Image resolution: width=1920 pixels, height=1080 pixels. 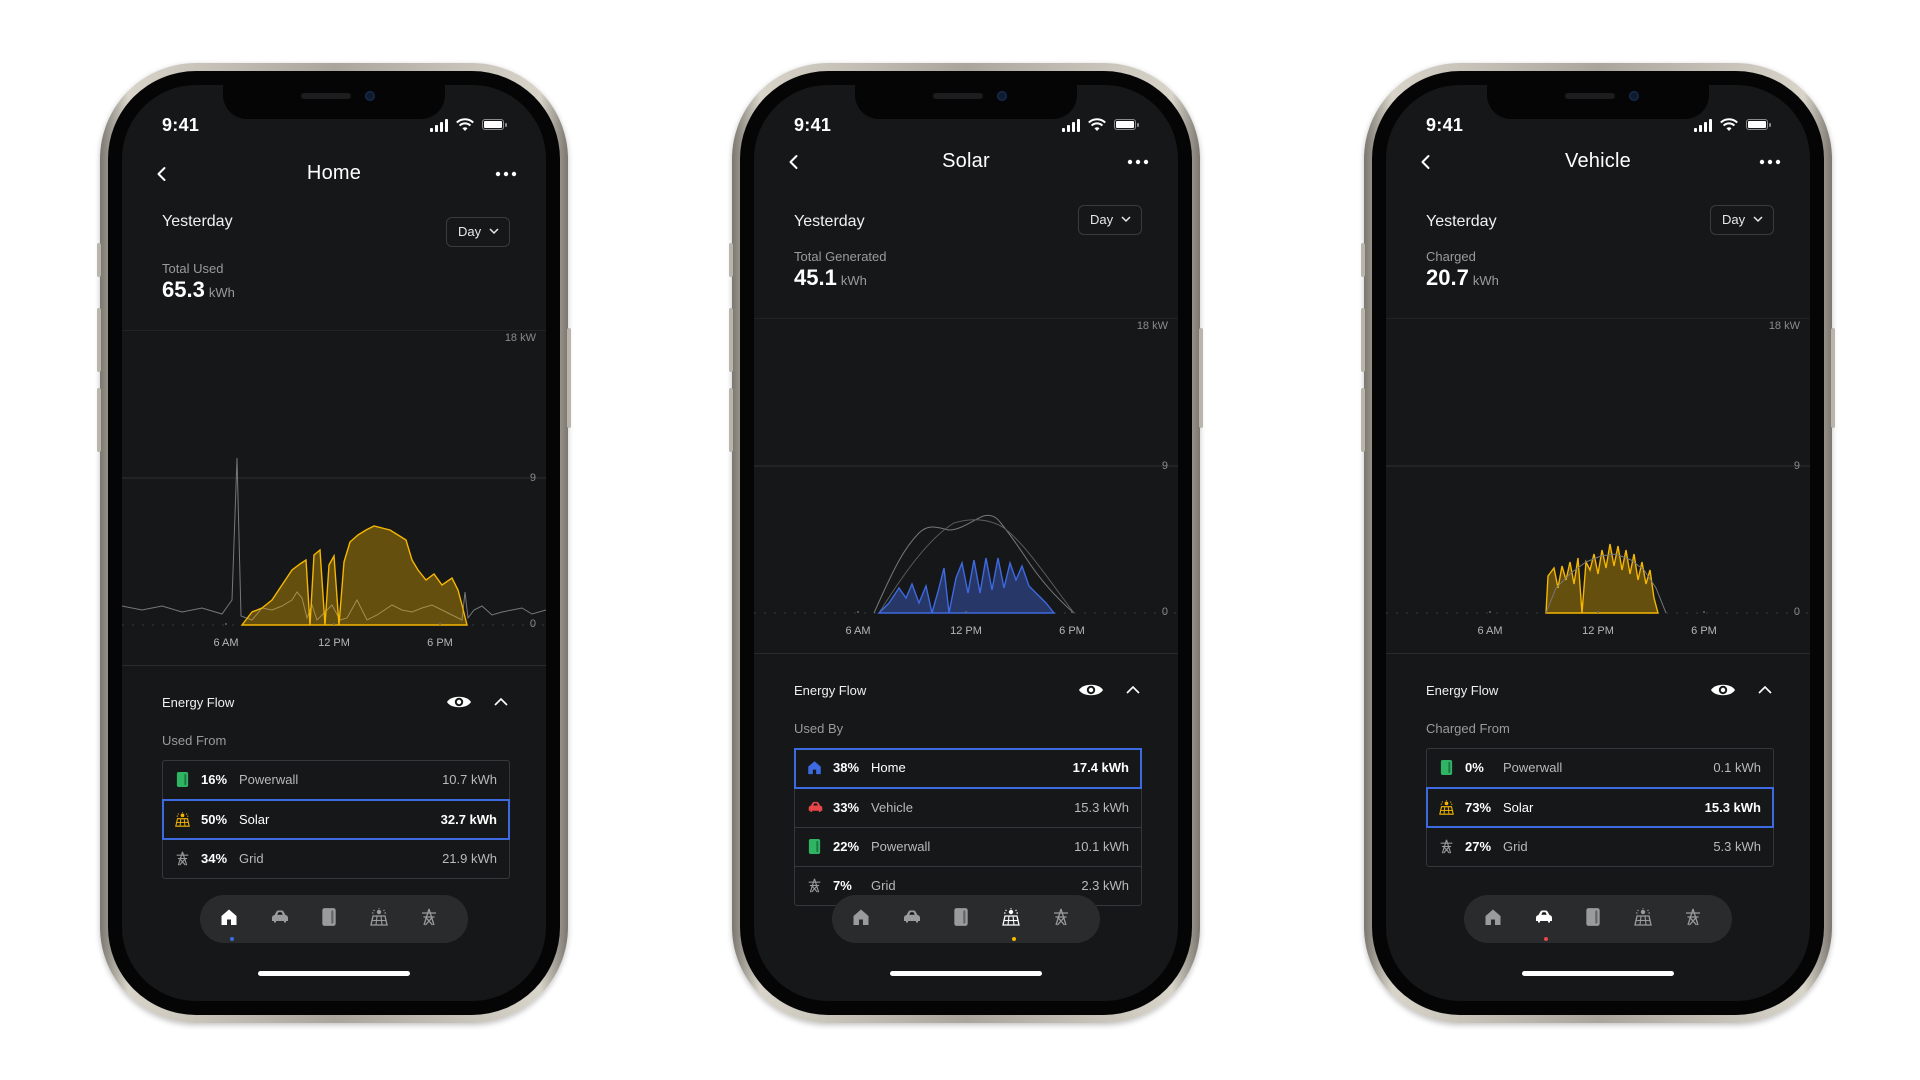 I want to click on page-title: Vehicle, so click(x=1598, y=161).